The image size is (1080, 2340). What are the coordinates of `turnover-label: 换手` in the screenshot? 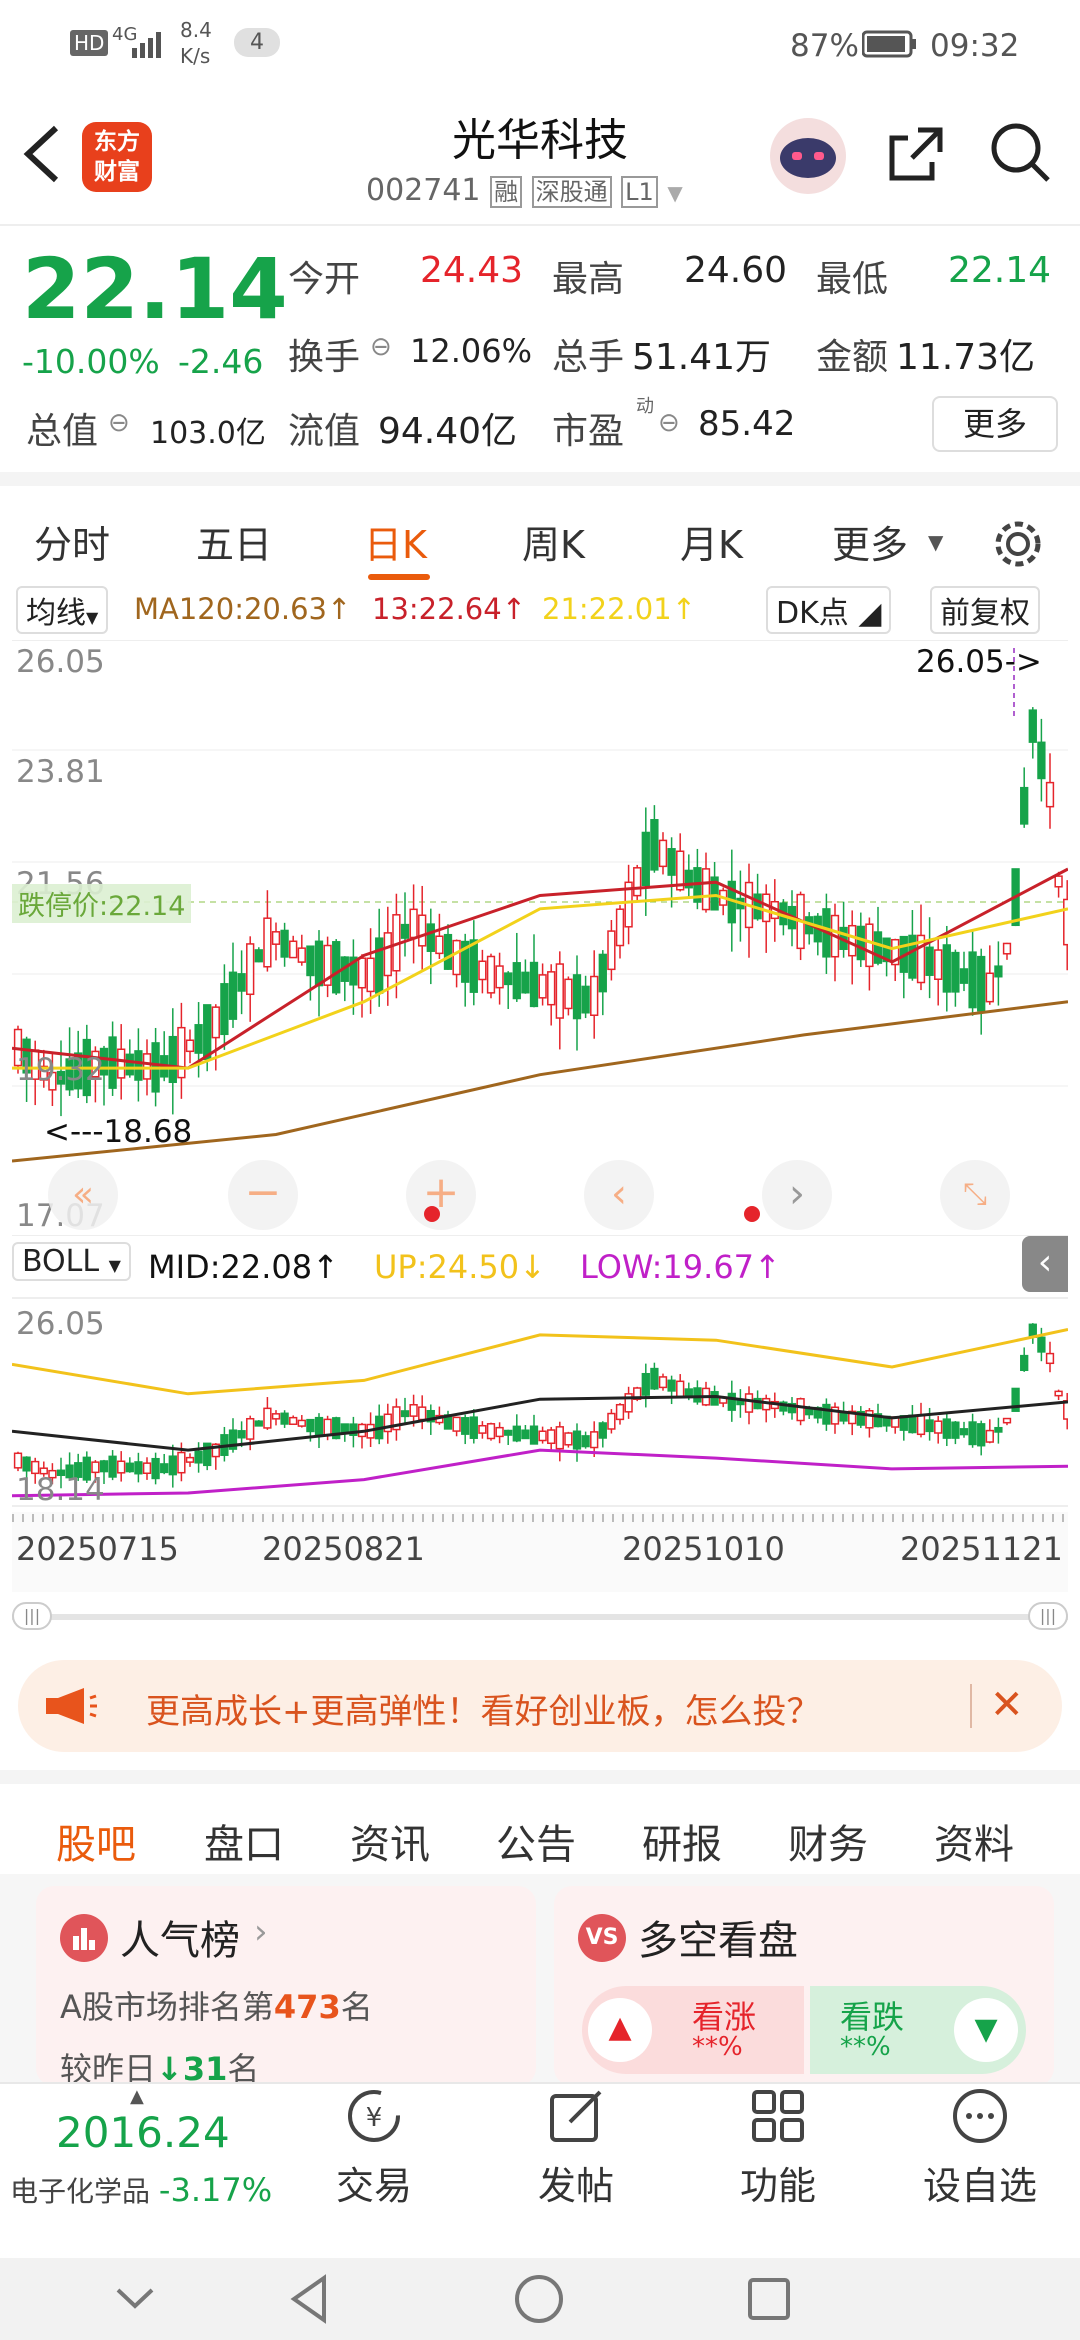 It's located at (324, 357).